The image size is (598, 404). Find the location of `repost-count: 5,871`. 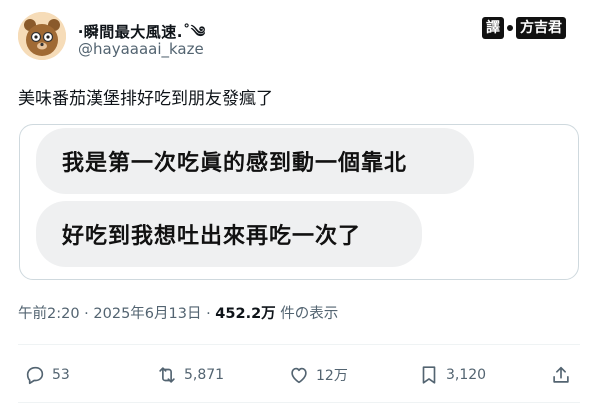

repost-count: 5,871 is located at coordinates (204, 375).